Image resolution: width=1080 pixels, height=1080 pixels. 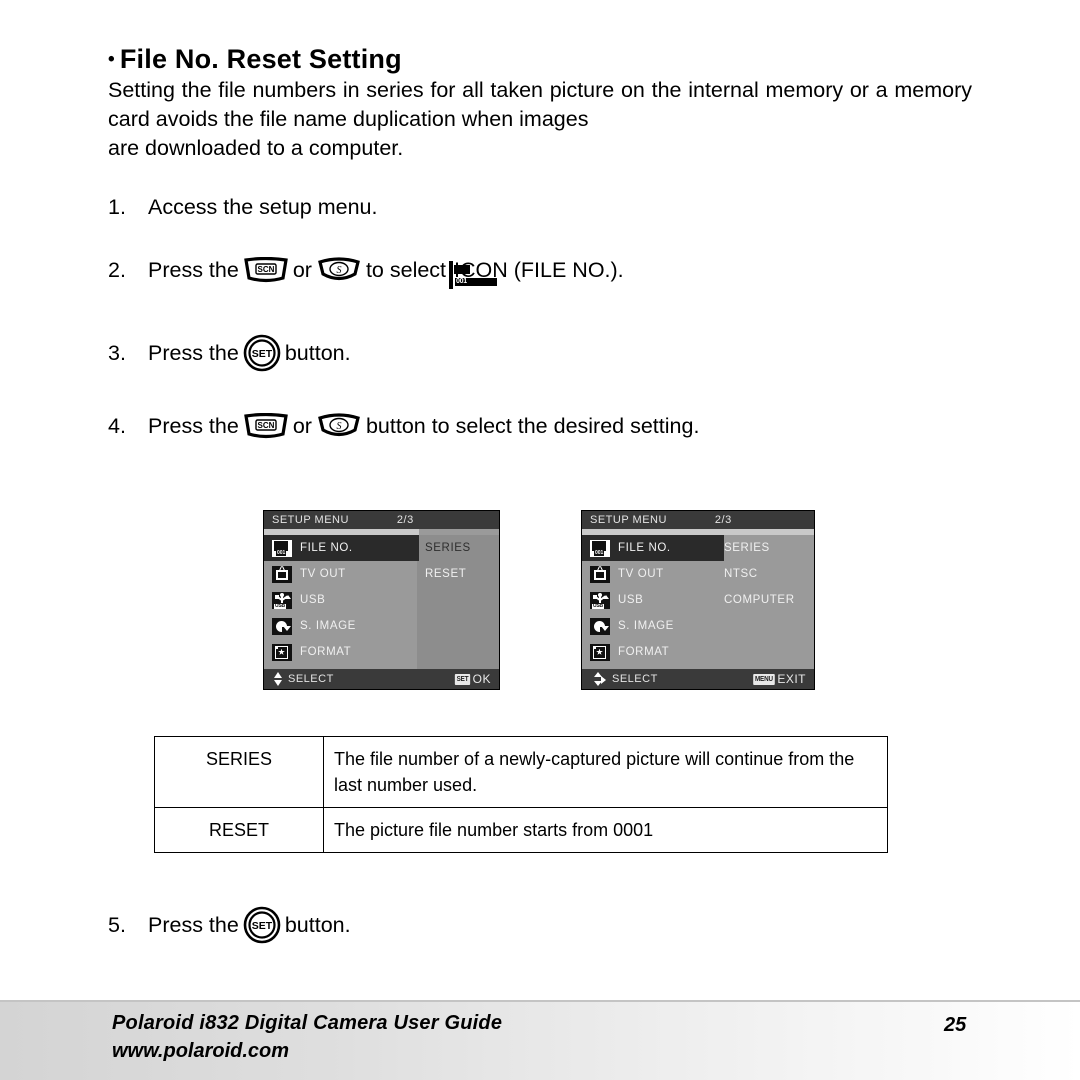 I want to click on lcd1-row-s-image-label: S. IMAGE, so click(x=328, y=626).